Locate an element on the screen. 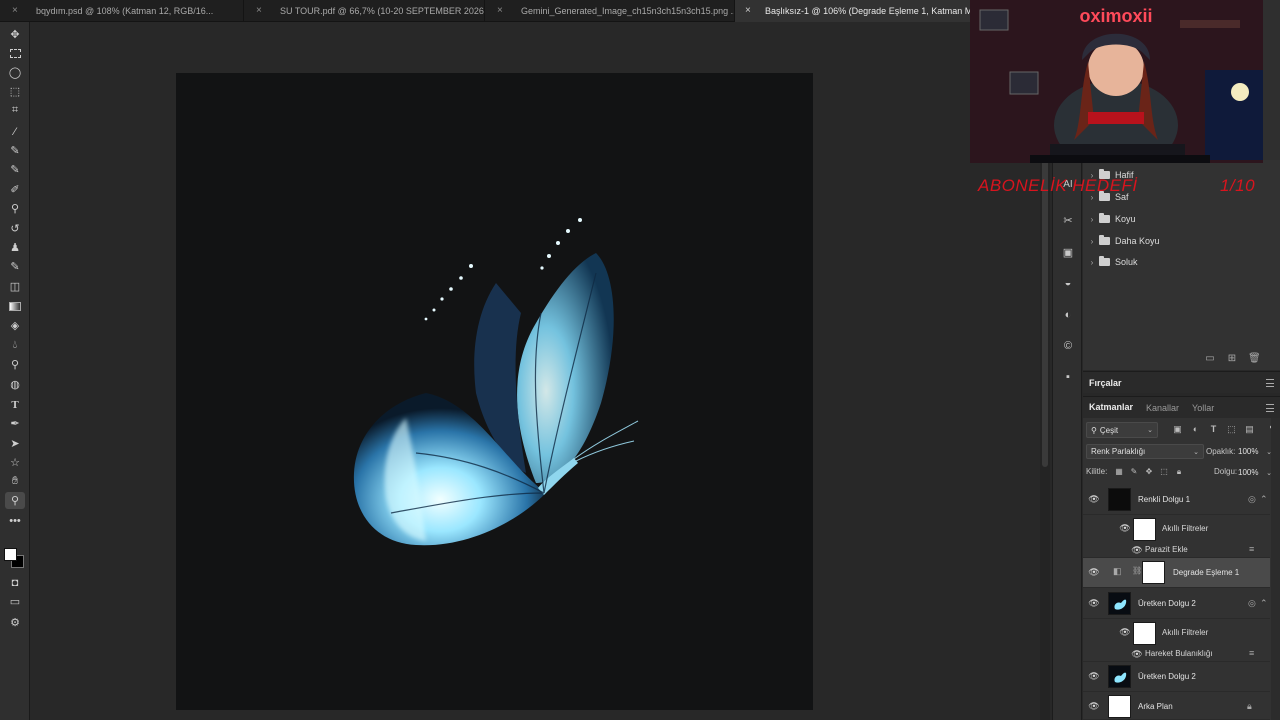 This screenshot has height=720, width=1280. type-filter-icon: T is located at coordinates (1213, 429).